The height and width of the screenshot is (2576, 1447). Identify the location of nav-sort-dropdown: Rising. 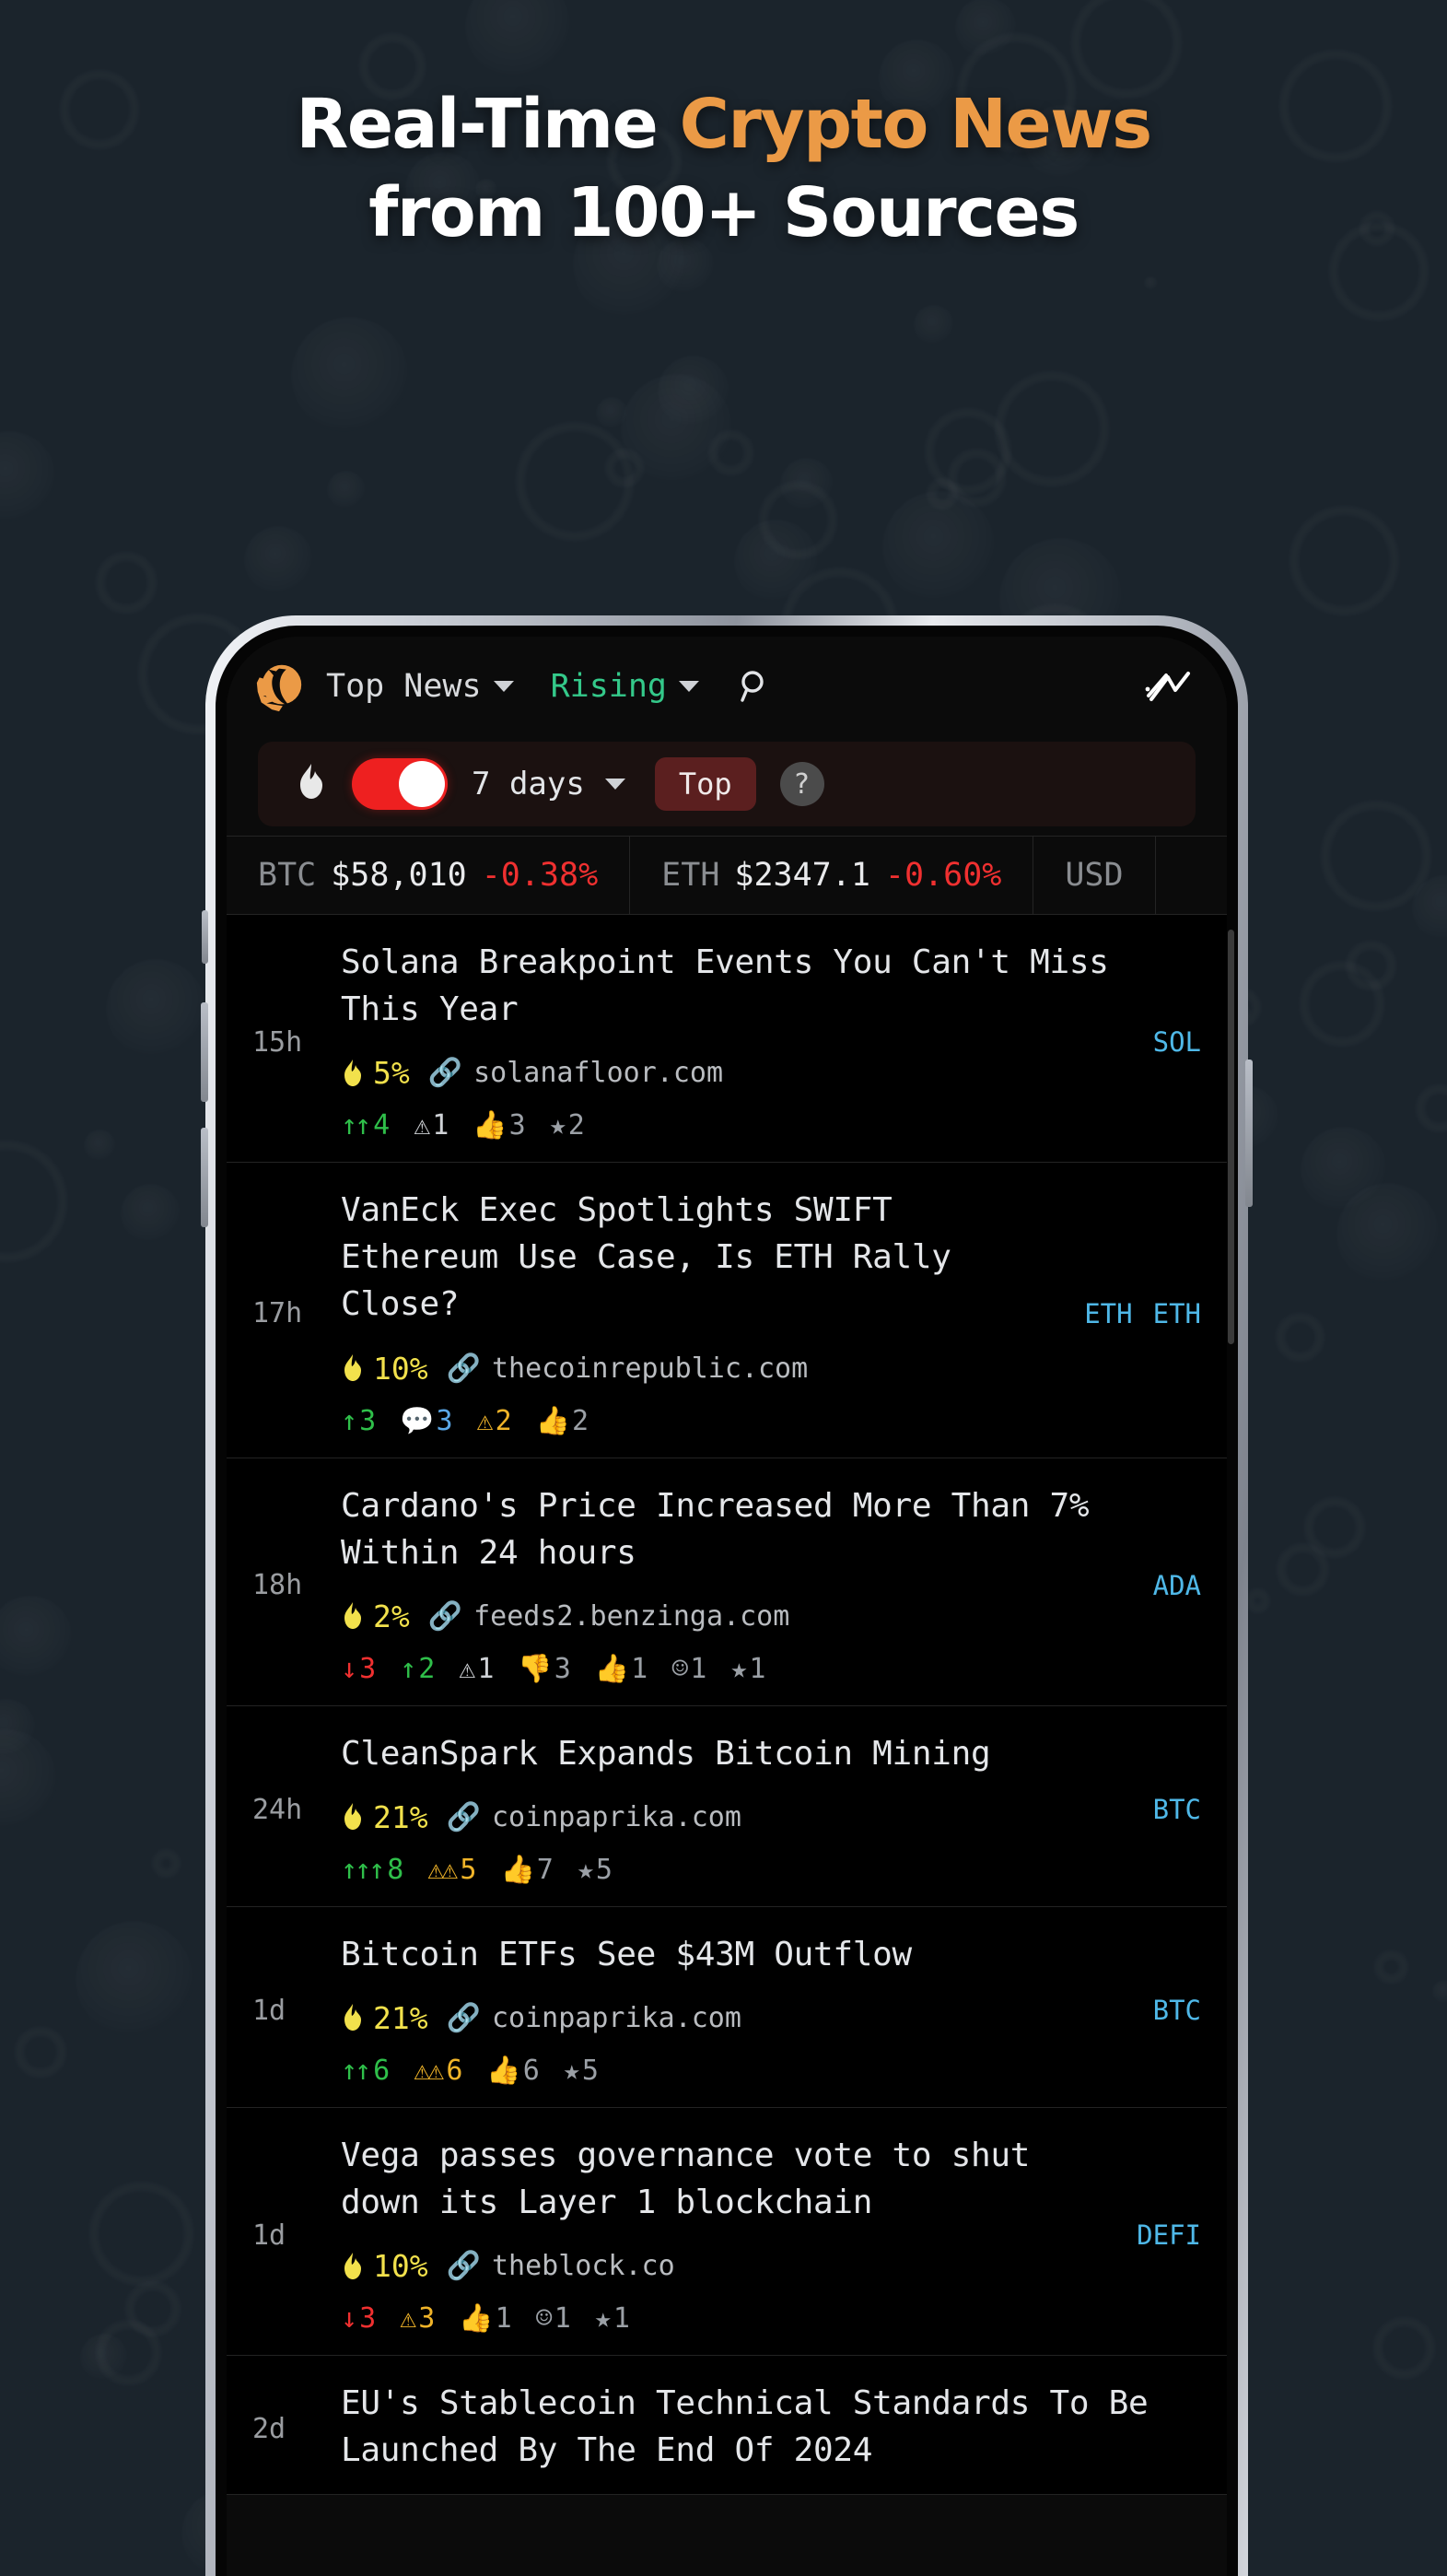
(626, 686).